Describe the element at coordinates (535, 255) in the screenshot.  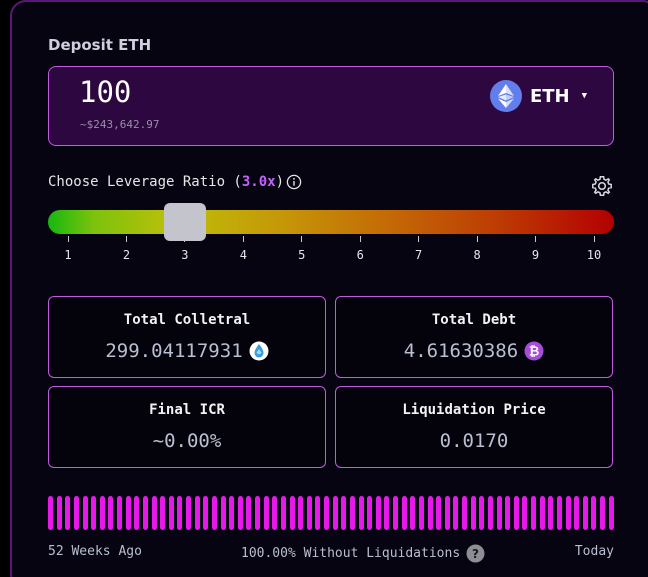
I see `leverage-tick-label: 9` at that location.